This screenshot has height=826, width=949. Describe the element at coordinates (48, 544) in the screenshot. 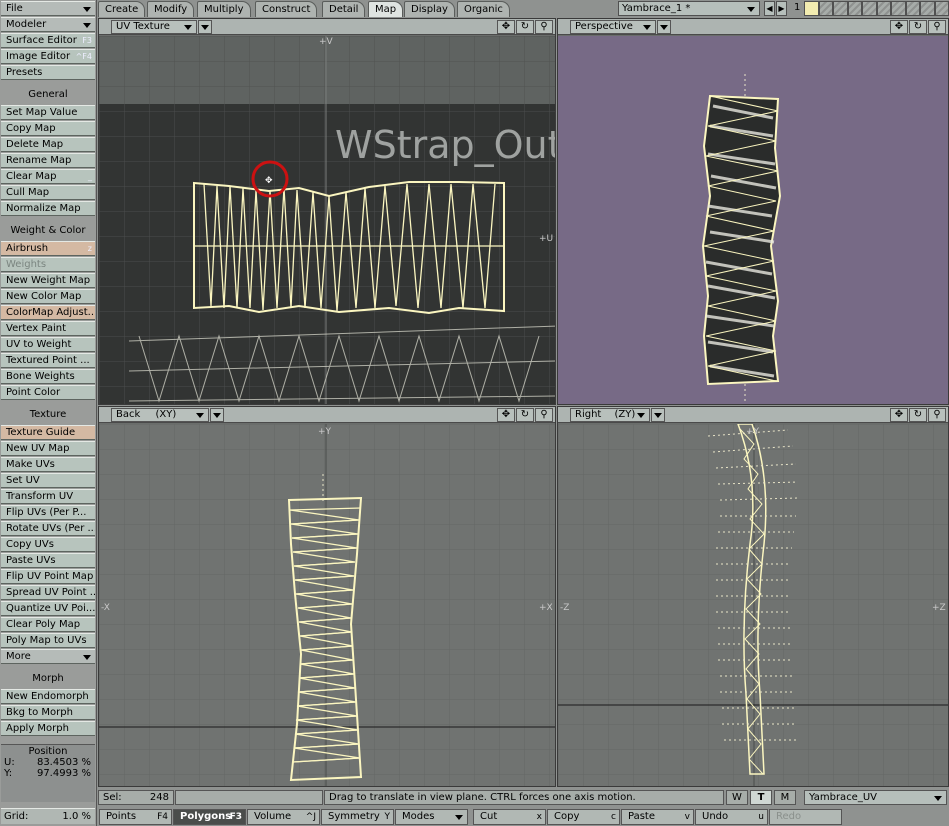

I see `copy-uvs-button: Copy UVs` at that location.